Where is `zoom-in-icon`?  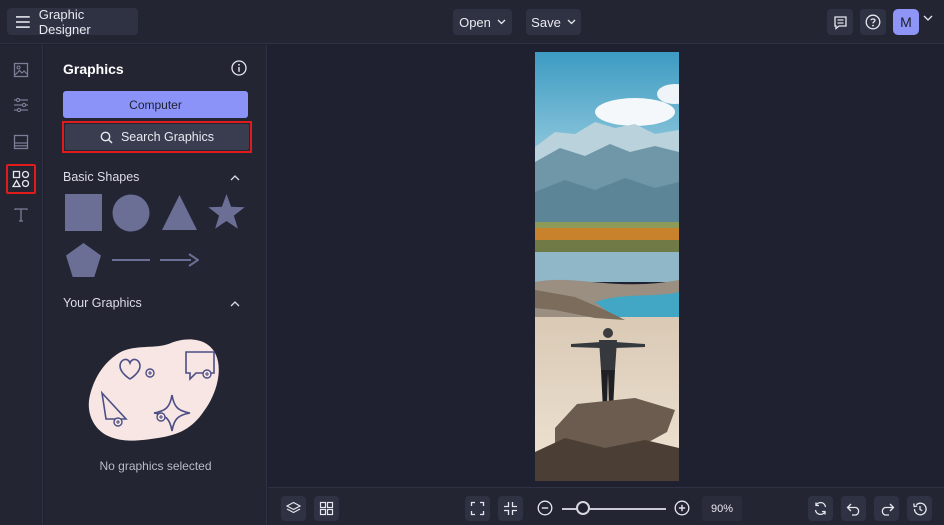
zoom-in-icon is located at coordinates (682, 508).